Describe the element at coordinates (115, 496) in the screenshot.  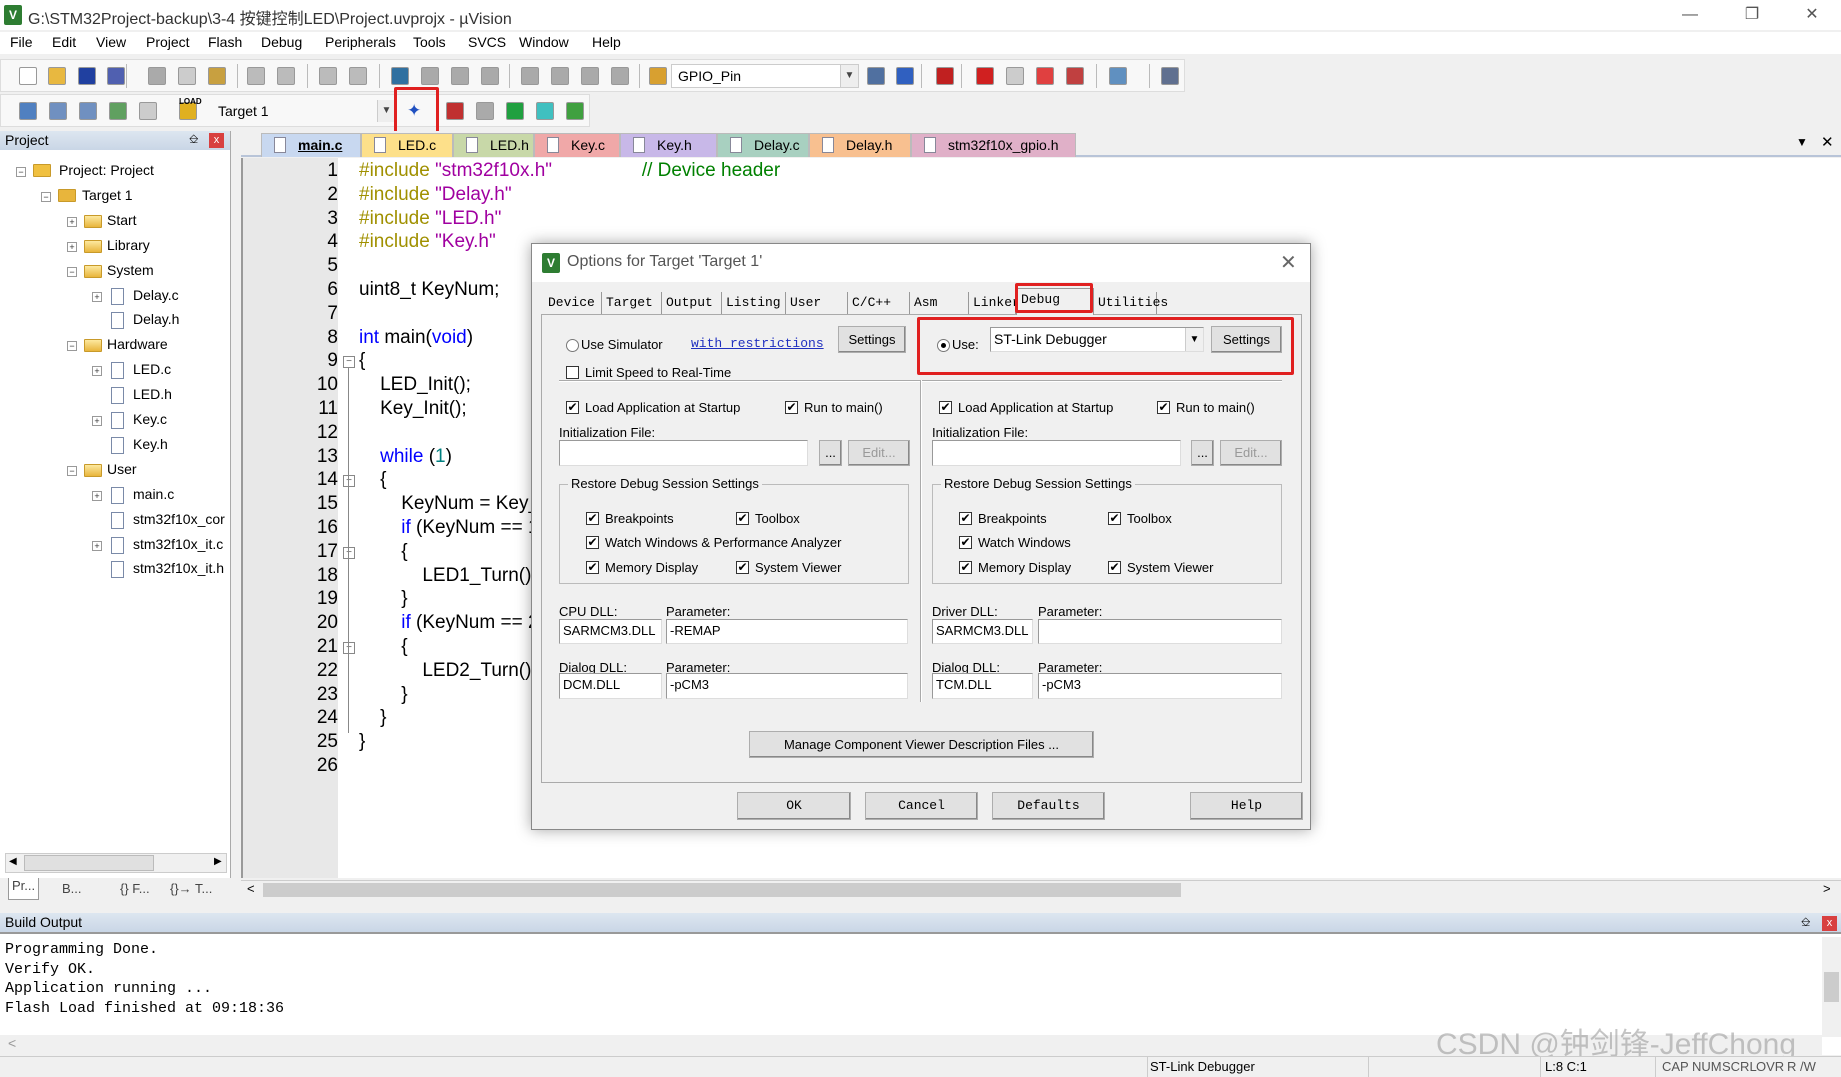
I see `tree-item: + main.c` at that location.